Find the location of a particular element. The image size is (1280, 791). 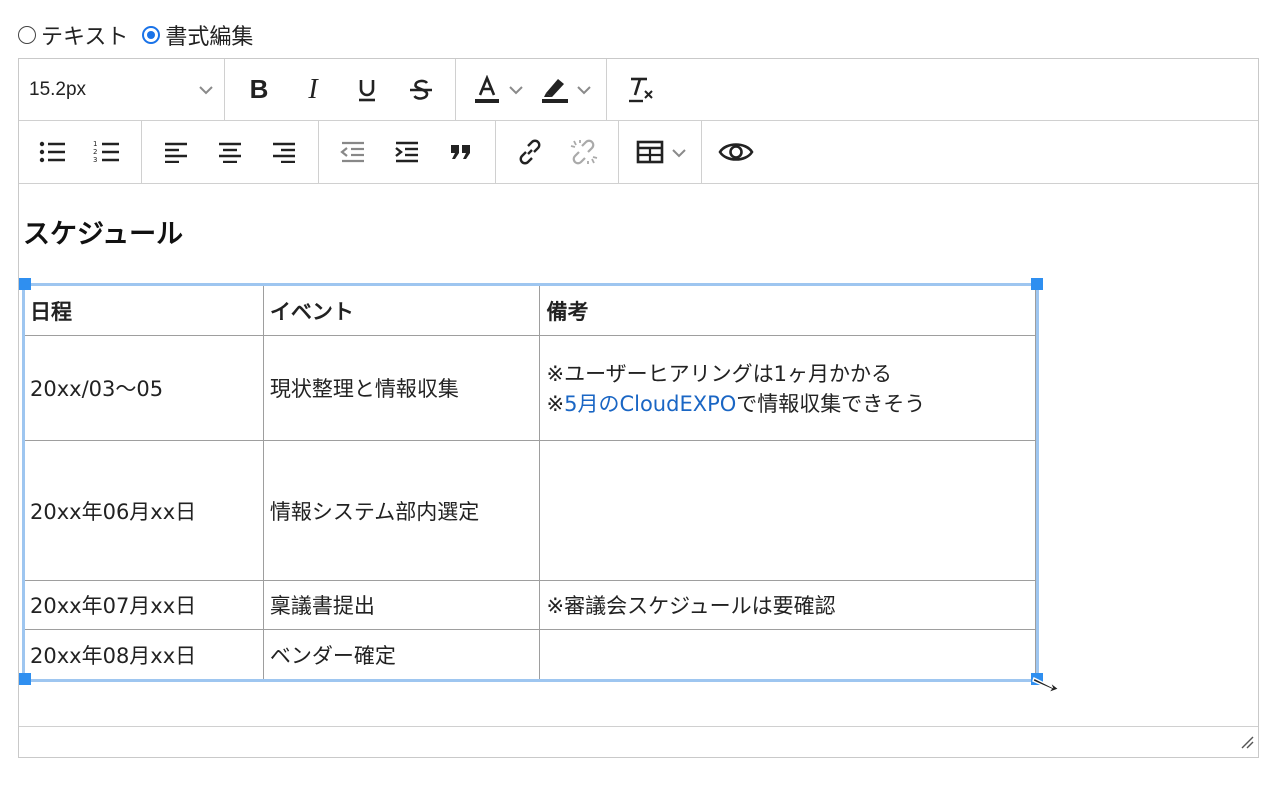

font-size-group: 15.2px is located at coordinates (122, 89).